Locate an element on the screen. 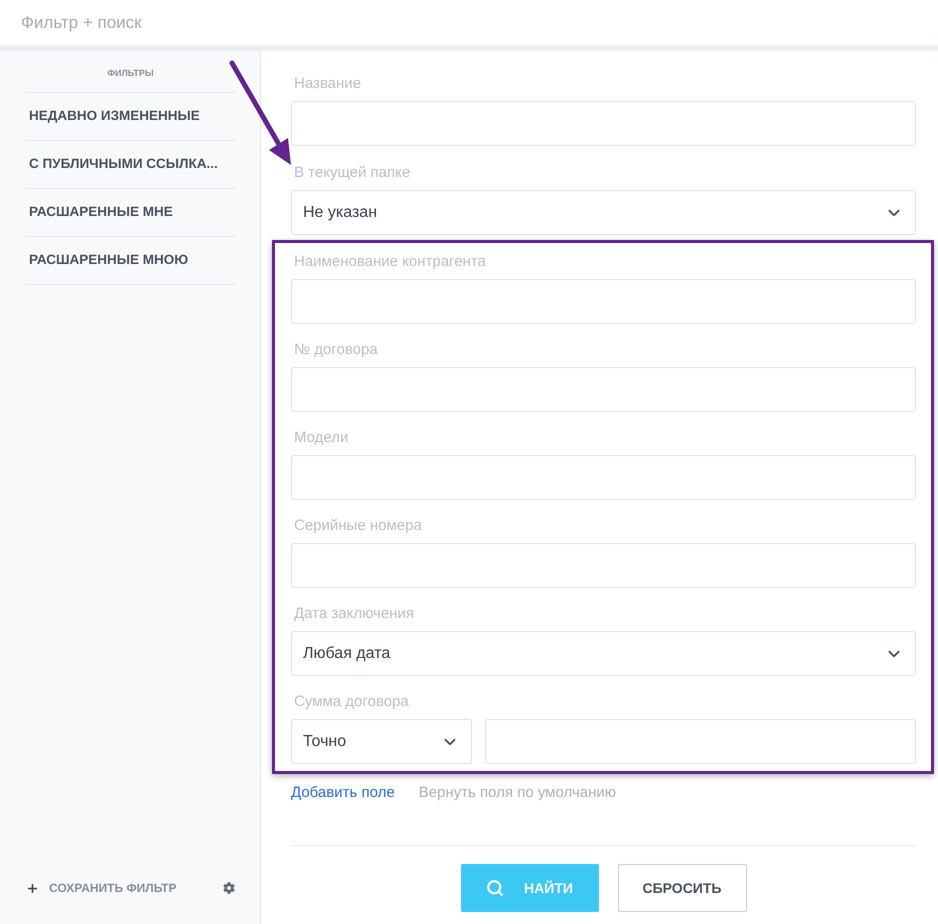 The height and width of the screenshot is (924, 938). field-label: Сумма договора is located at coordinates (351, 702).